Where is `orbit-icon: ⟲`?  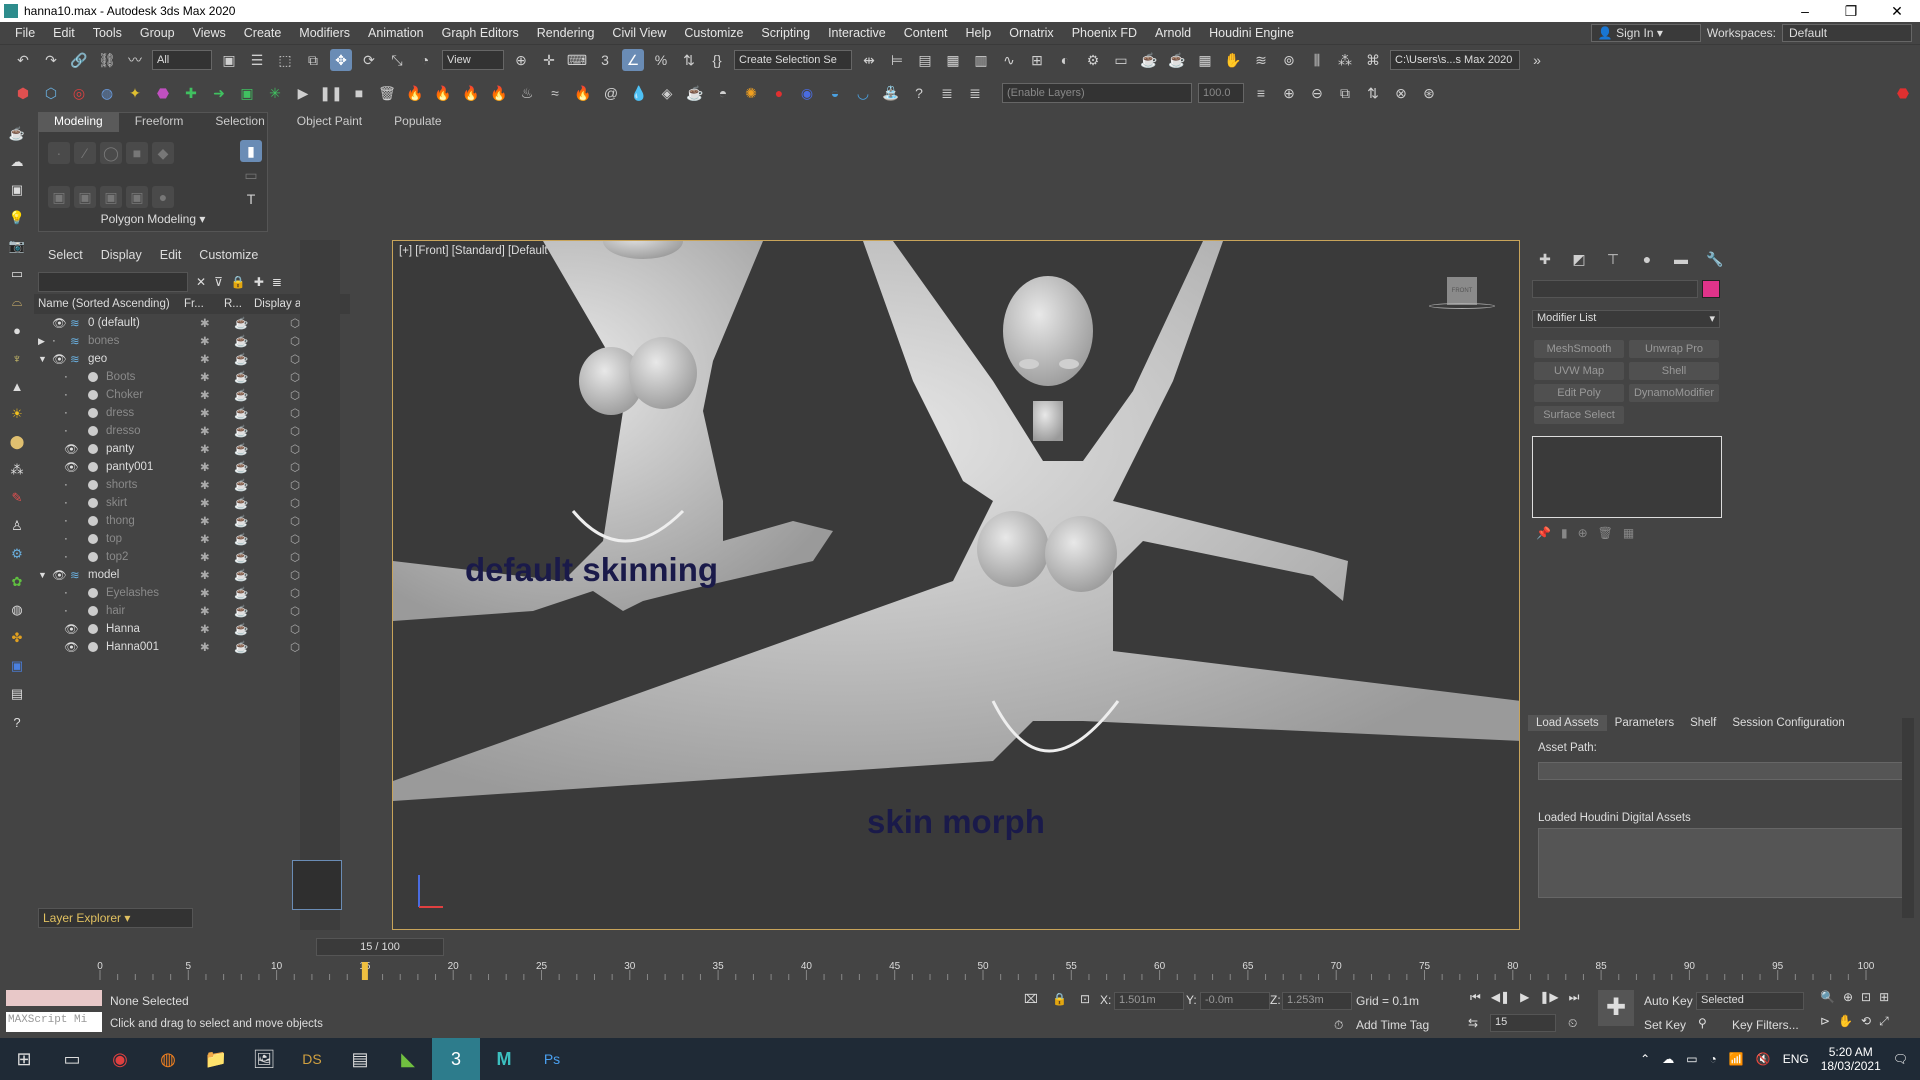 orbit-icon: ⟲ is located at coordinates (1866, 1021).